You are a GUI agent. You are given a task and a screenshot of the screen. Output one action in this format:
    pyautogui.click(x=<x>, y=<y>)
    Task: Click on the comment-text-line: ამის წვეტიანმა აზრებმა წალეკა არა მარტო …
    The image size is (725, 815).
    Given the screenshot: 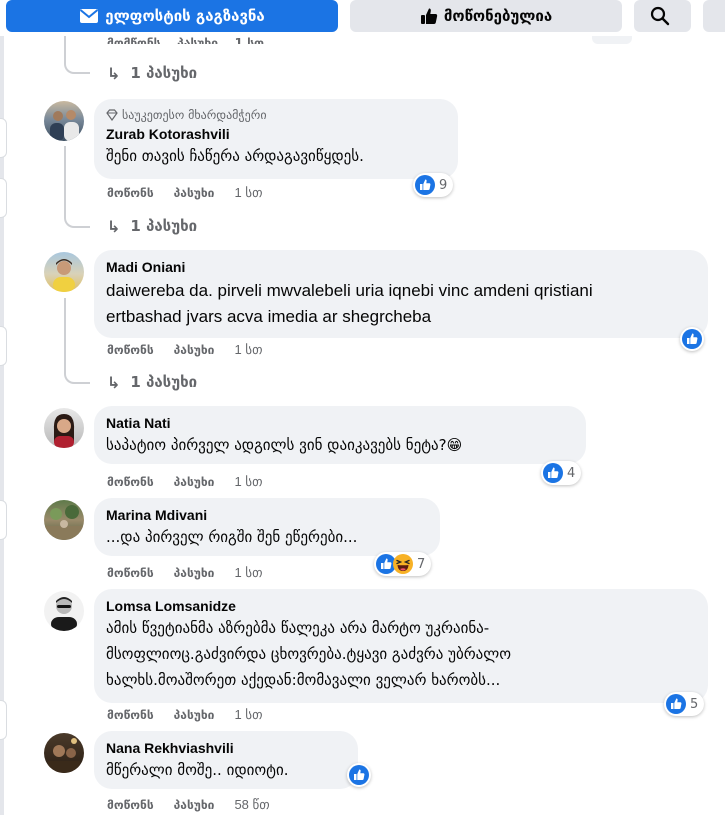 What is the action you would take?
    pyautogui.click(x=298, y=628)
    